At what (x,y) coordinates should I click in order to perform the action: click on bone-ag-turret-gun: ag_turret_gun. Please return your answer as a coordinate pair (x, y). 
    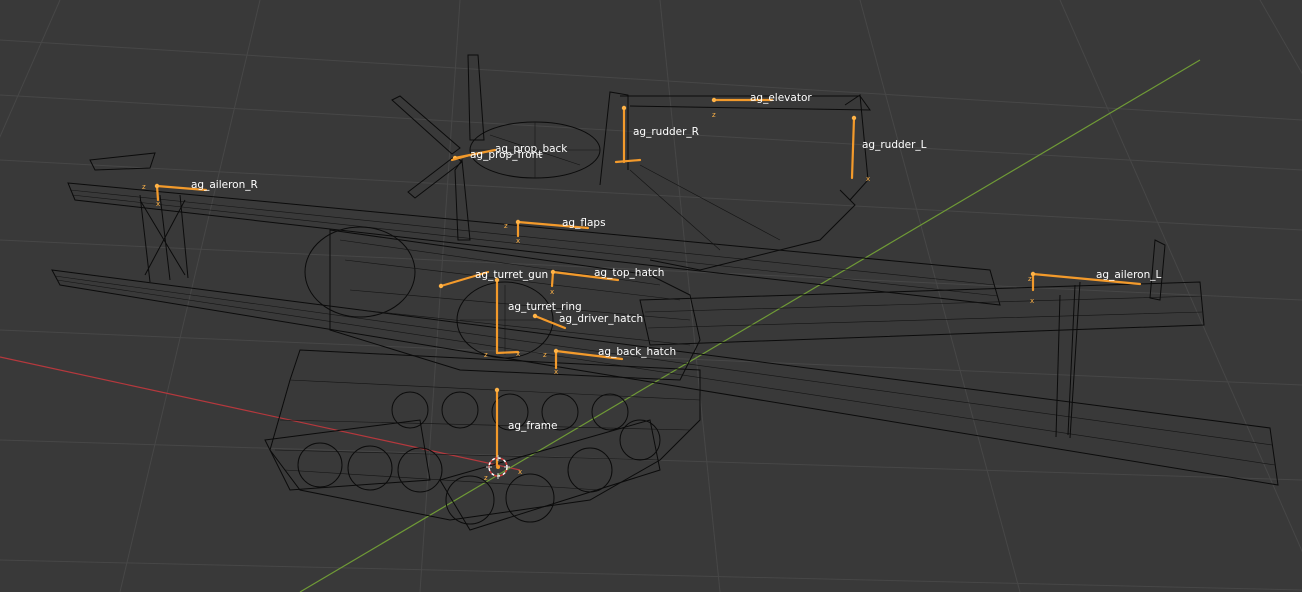
    Looking at the image, I should click on (493, 279).